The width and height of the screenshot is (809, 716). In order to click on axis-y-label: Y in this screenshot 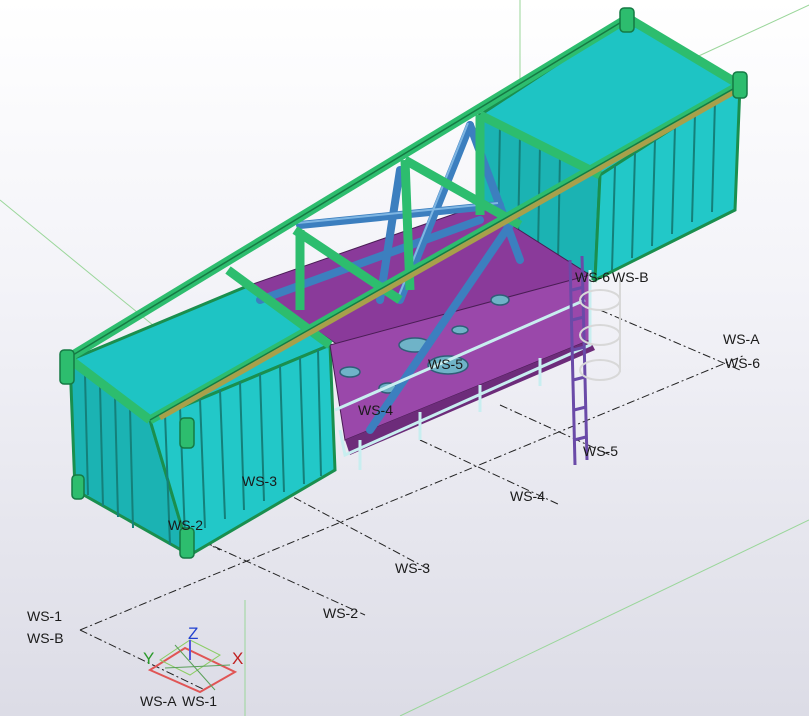, I will do `click(148, 658)`.